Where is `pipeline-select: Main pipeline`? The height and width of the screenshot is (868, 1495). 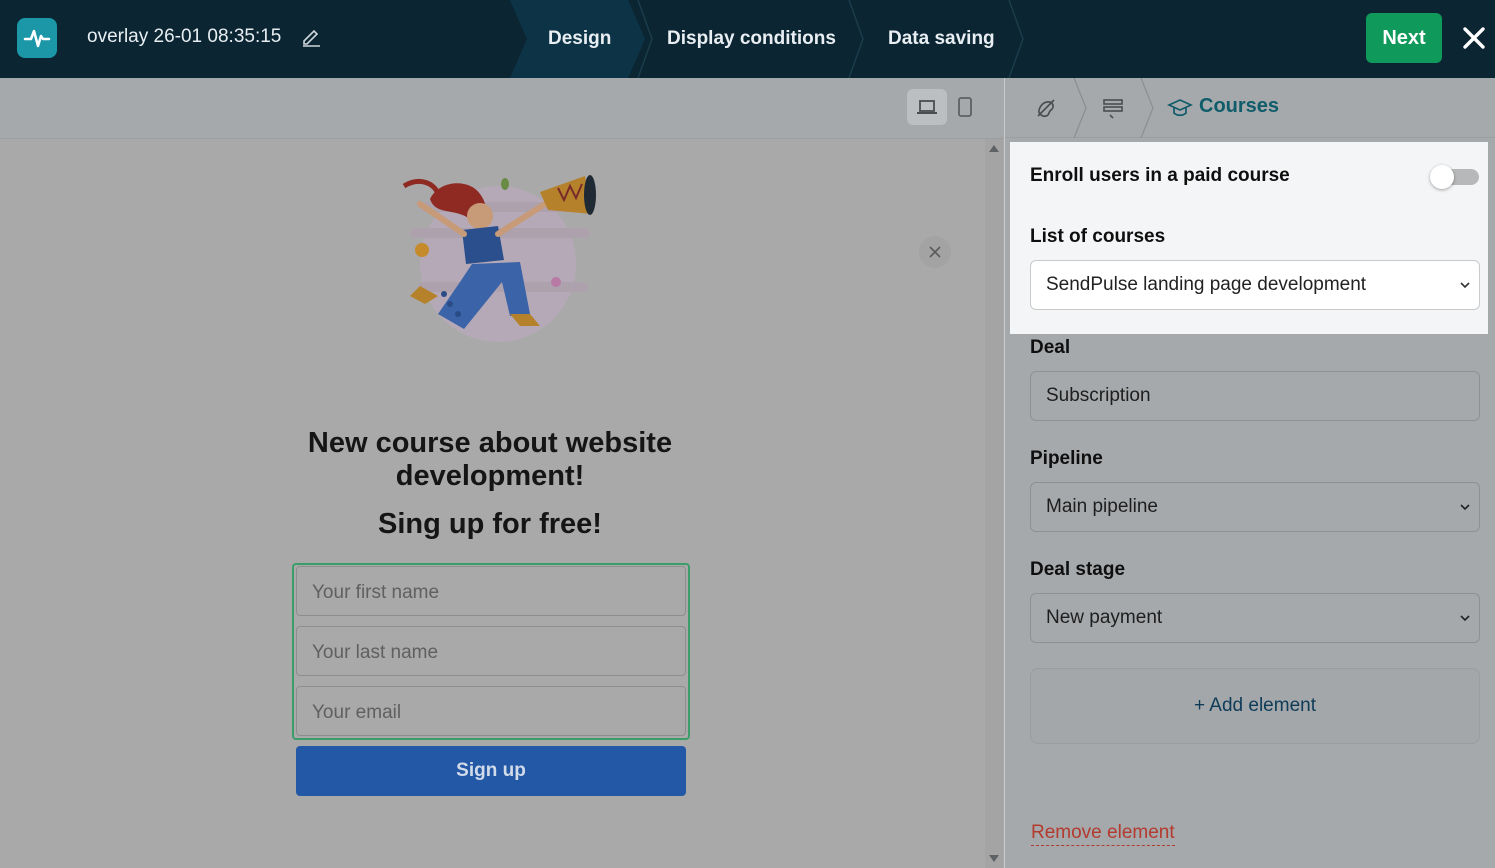 pipeline-select: Main pipeline is located at coordinates (1255, 507).